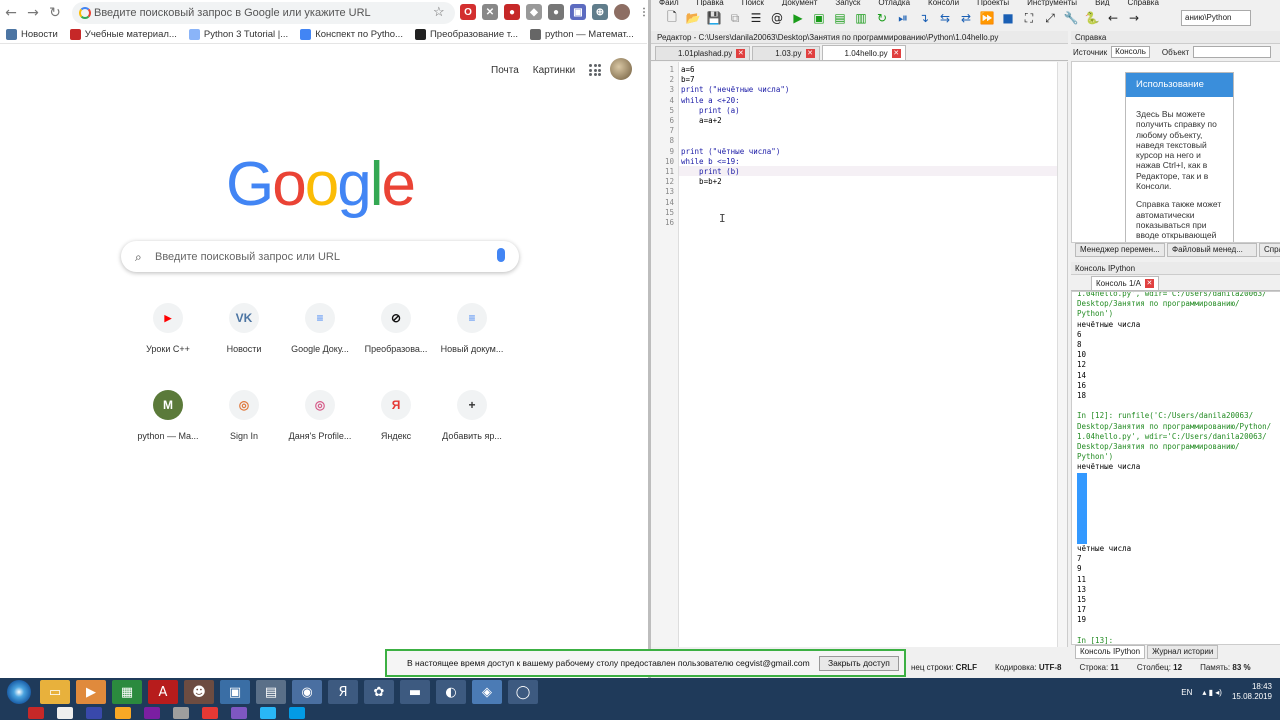 The width and height of the screenshot is (1280, 720). Describe the element at coordinates (1081, 600) in the screenshot. I see `console-line: 15` at that location.